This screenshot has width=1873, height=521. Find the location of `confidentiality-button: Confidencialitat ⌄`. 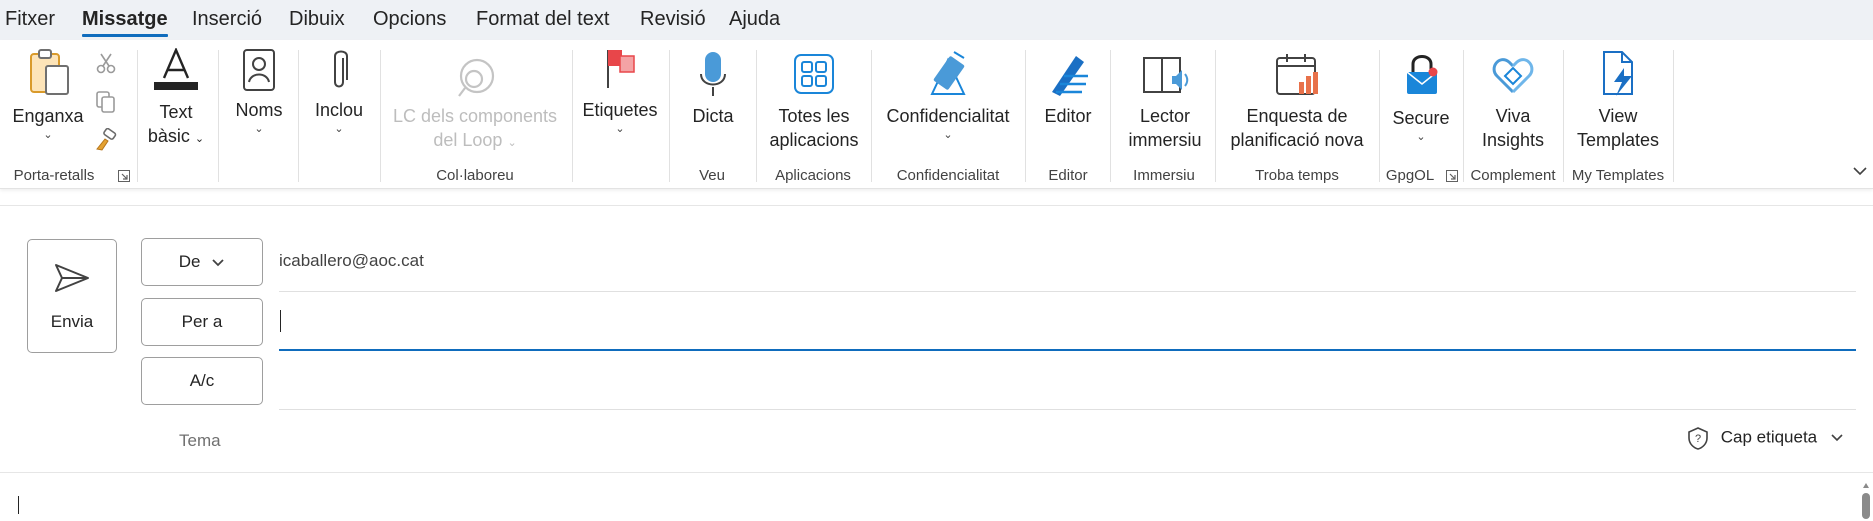

confidentiality-button: Confidencialitat ⌄ is located at coordinates (948, 94).